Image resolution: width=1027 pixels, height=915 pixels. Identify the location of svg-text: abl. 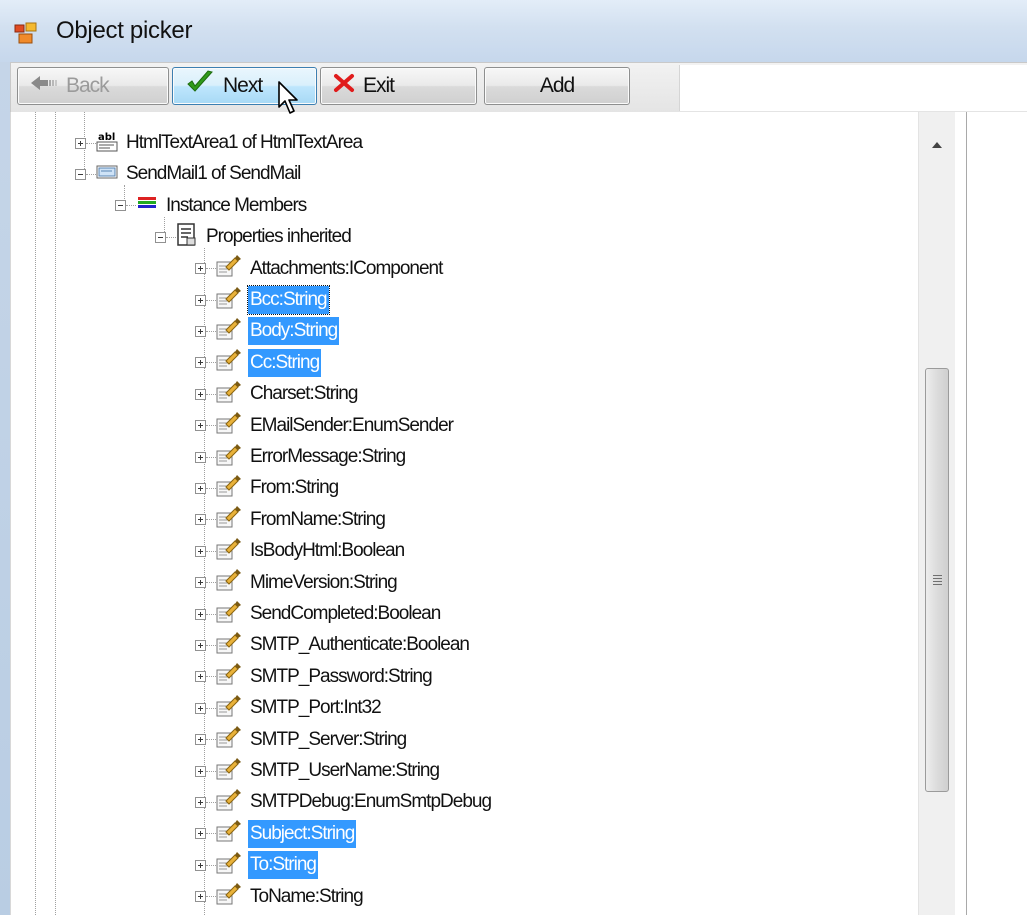
(106, 137).